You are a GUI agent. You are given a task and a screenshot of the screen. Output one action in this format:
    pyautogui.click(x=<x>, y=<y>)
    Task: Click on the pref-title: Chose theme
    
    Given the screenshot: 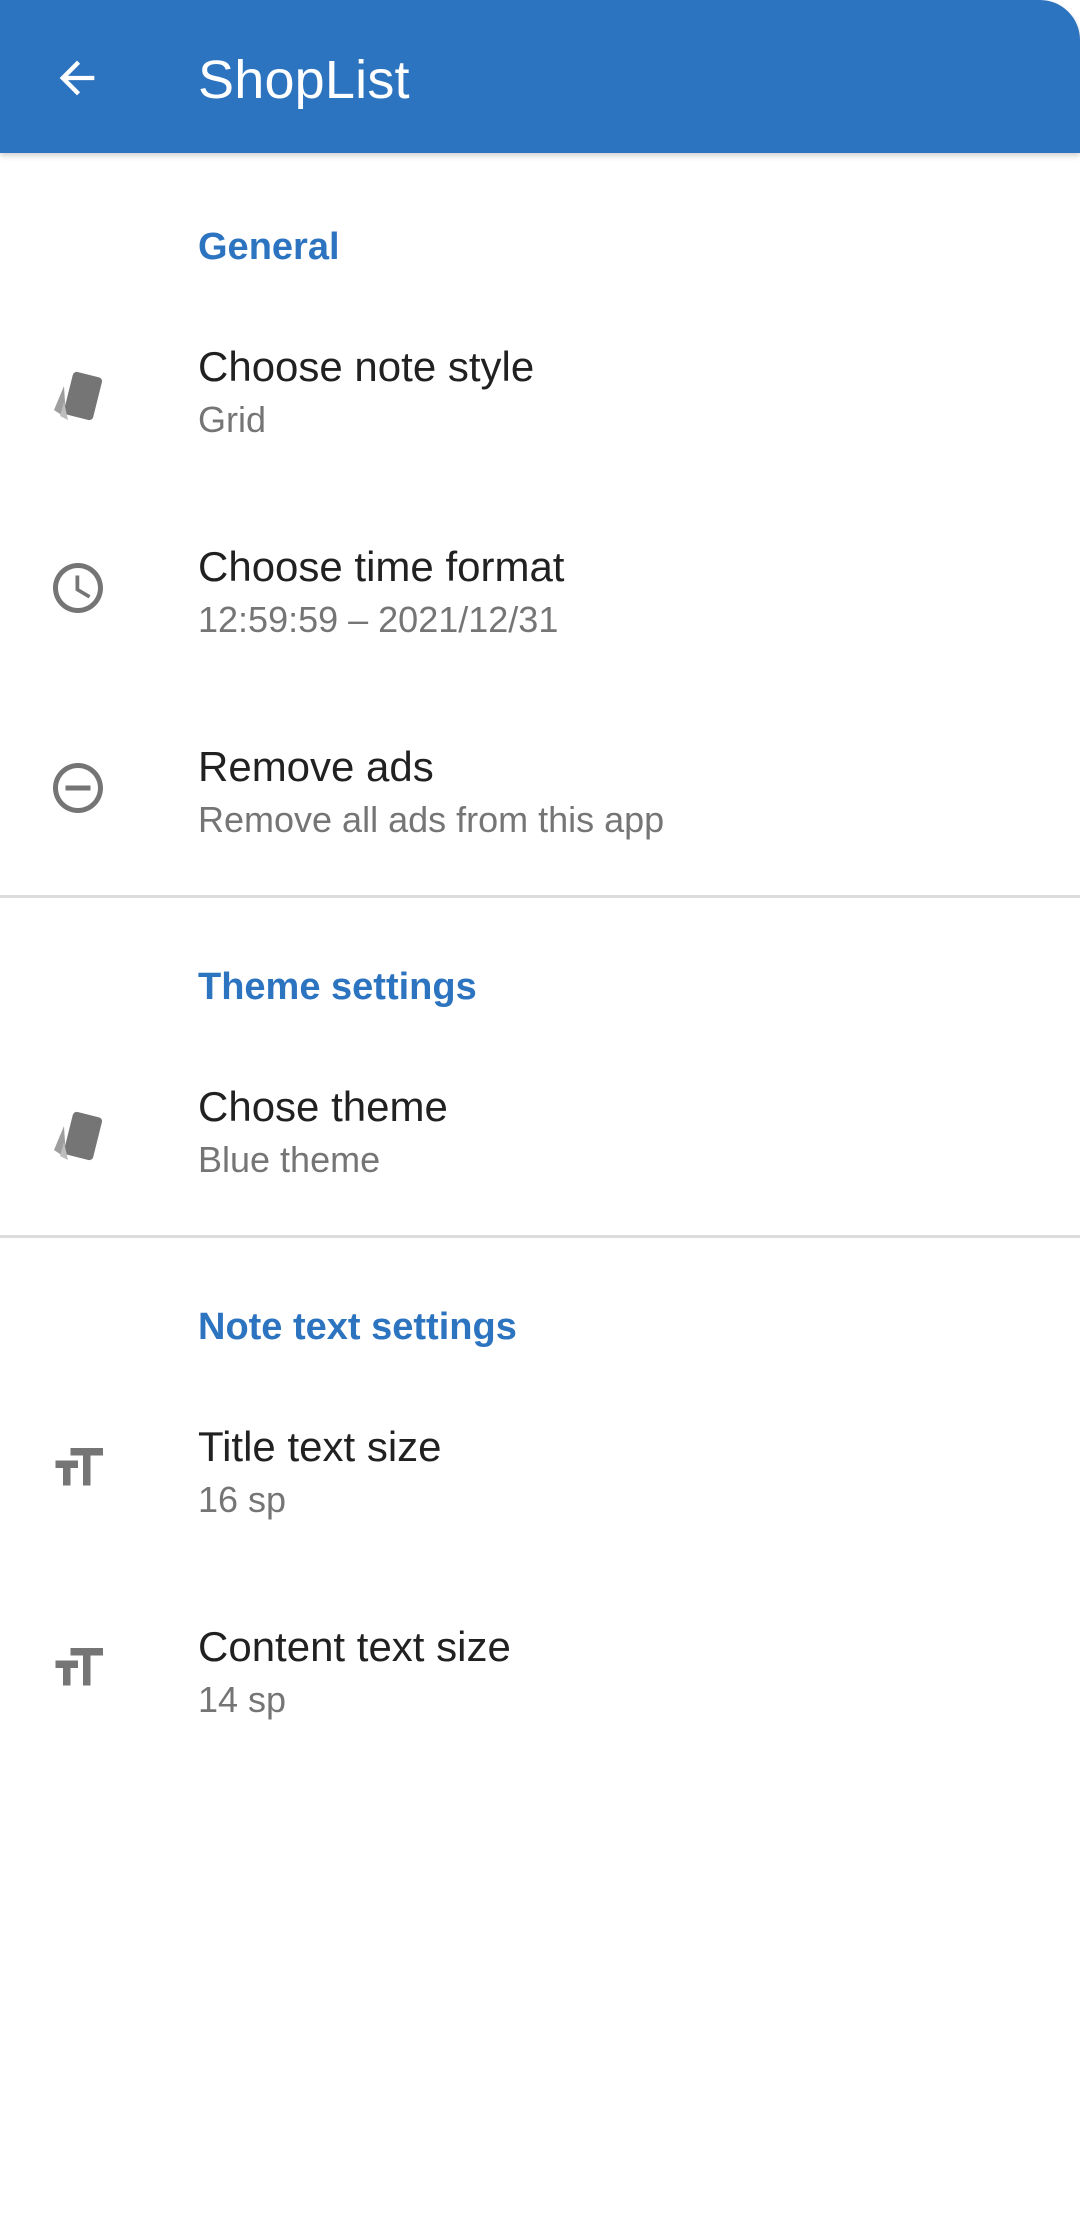 What is the action you would take?
    pyautogui.click(x=323, y=1106)
    